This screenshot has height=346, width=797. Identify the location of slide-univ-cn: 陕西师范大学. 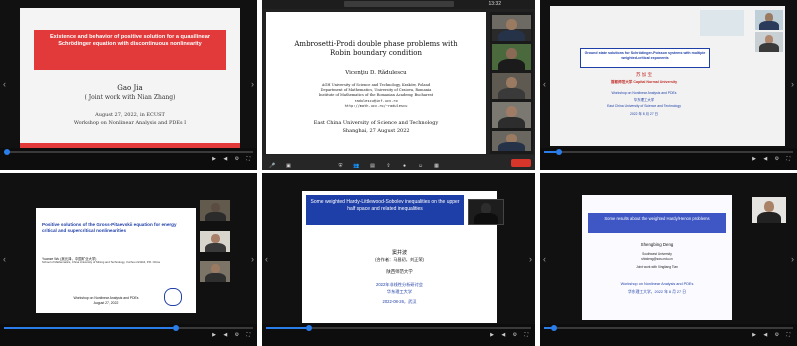
(399, 271).